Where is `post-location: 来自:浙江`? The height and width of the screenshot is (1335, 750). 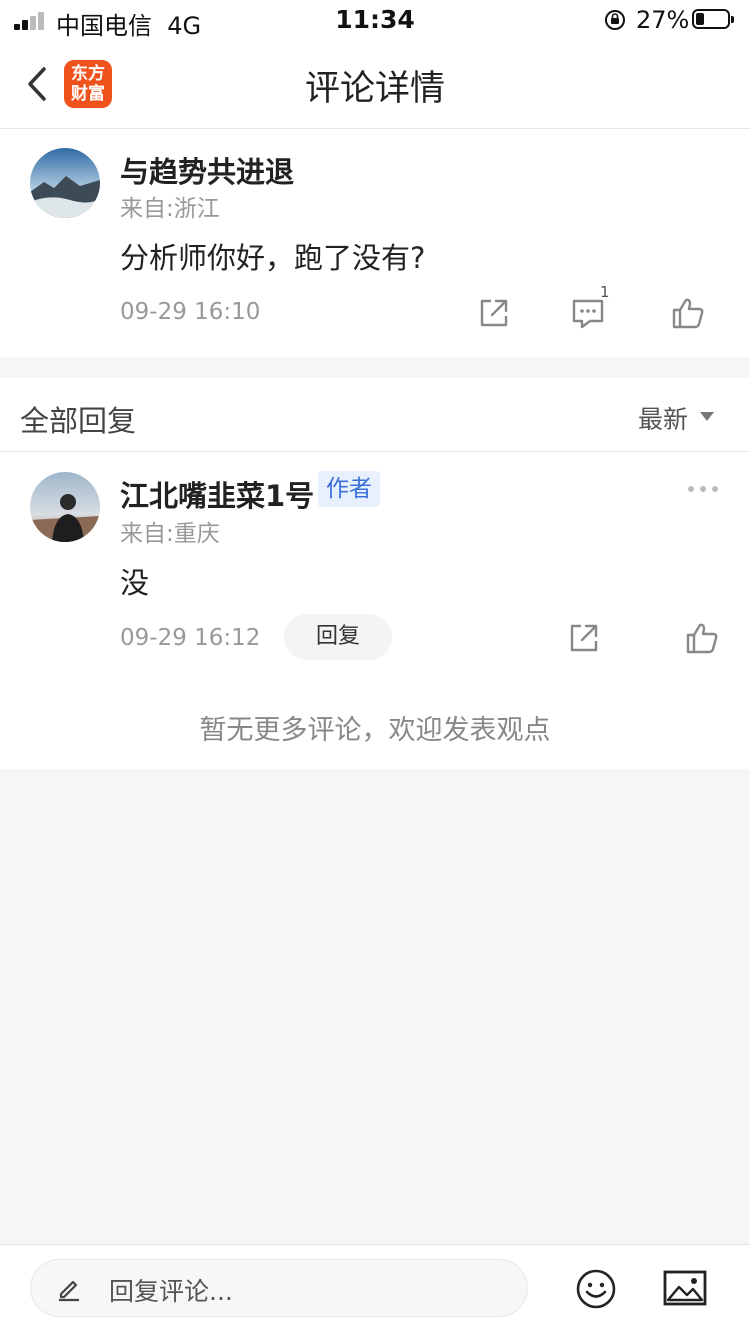
post-location: 来自:浙江 is located at coordinates (170, 209).